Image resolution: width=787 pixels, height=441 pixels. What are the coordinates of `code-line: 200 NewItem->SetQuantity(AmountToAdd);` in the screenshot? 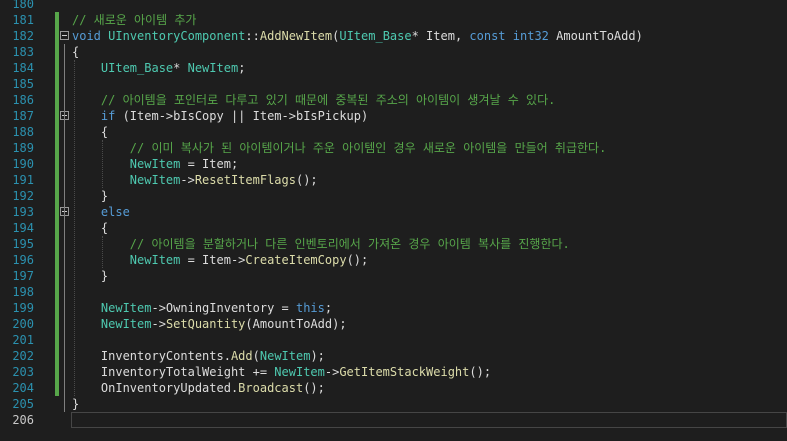 It's located at (393, 324).